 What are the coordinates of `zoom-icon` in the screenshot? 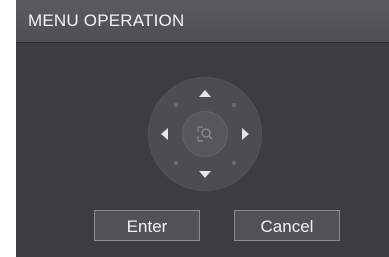 It's located at (205, 134).